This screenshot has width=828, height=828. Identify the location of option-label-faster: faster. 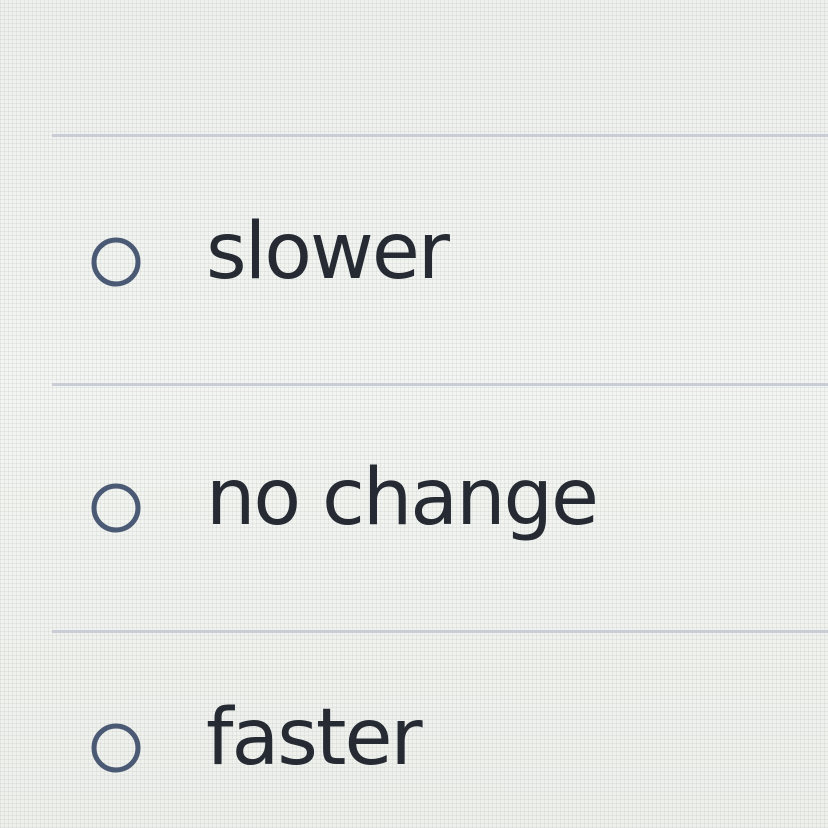
(314, 738).